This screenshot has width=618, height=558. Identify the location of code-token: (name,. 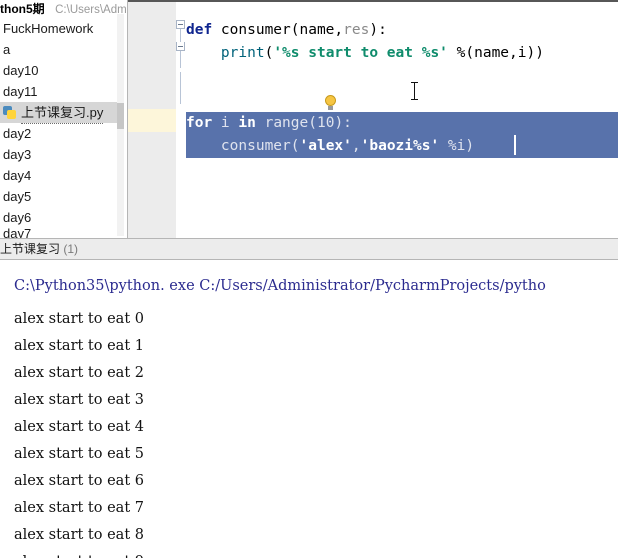
(317, 30).